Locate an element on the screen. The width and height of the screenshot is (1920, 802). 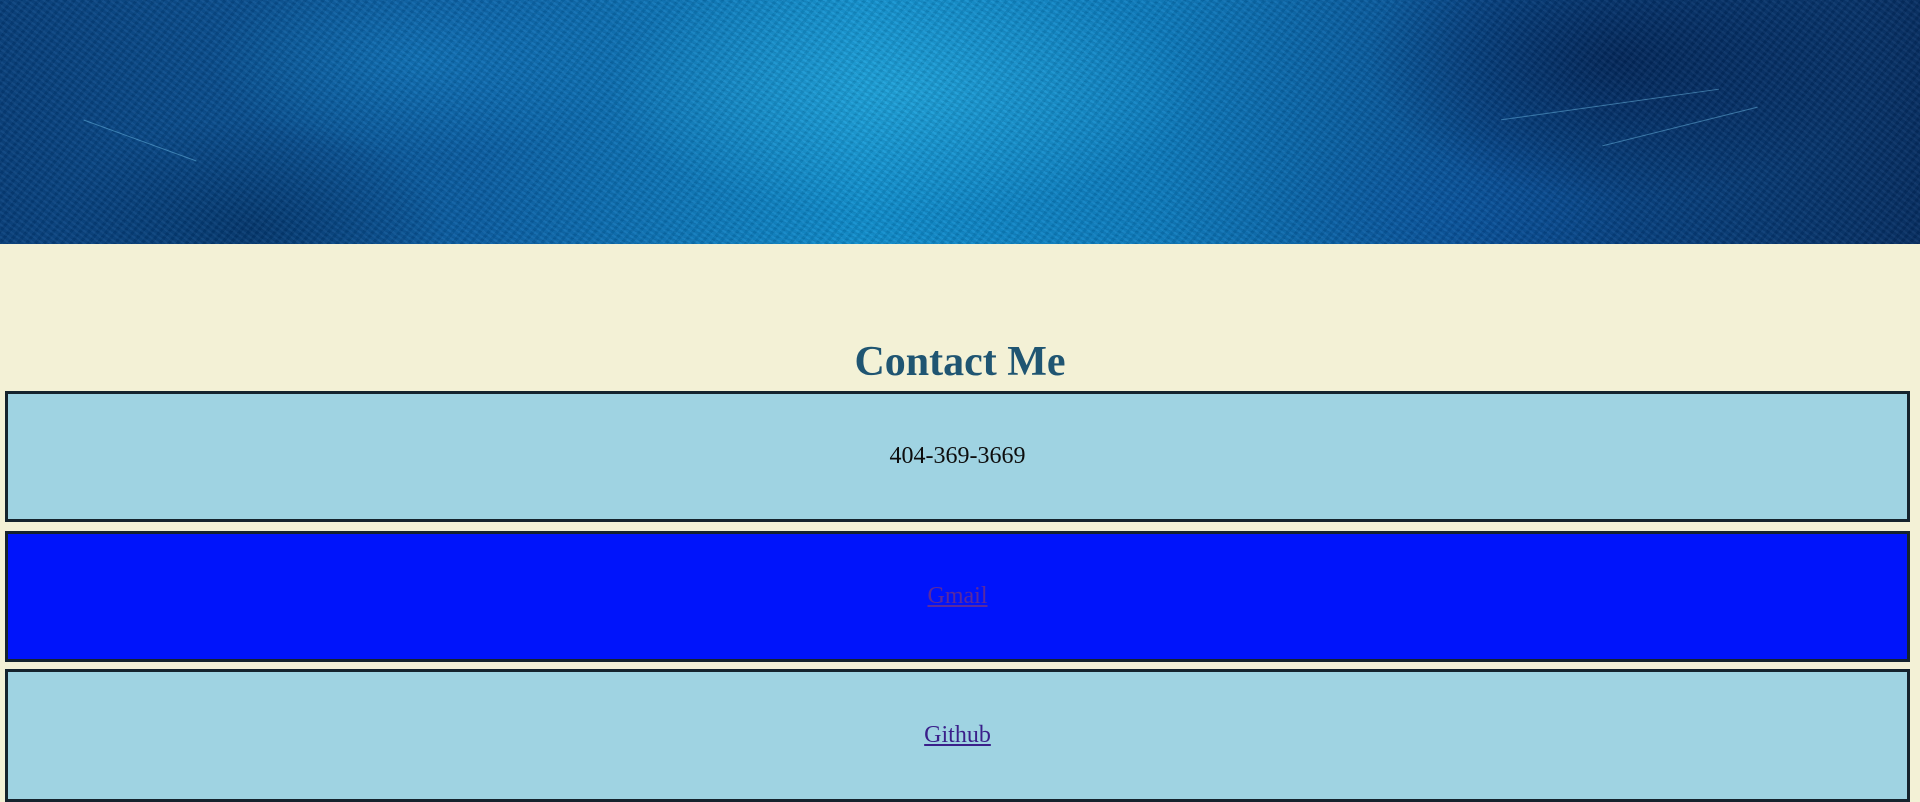
page-title: Contact Me is located at coordinates (960, 362).